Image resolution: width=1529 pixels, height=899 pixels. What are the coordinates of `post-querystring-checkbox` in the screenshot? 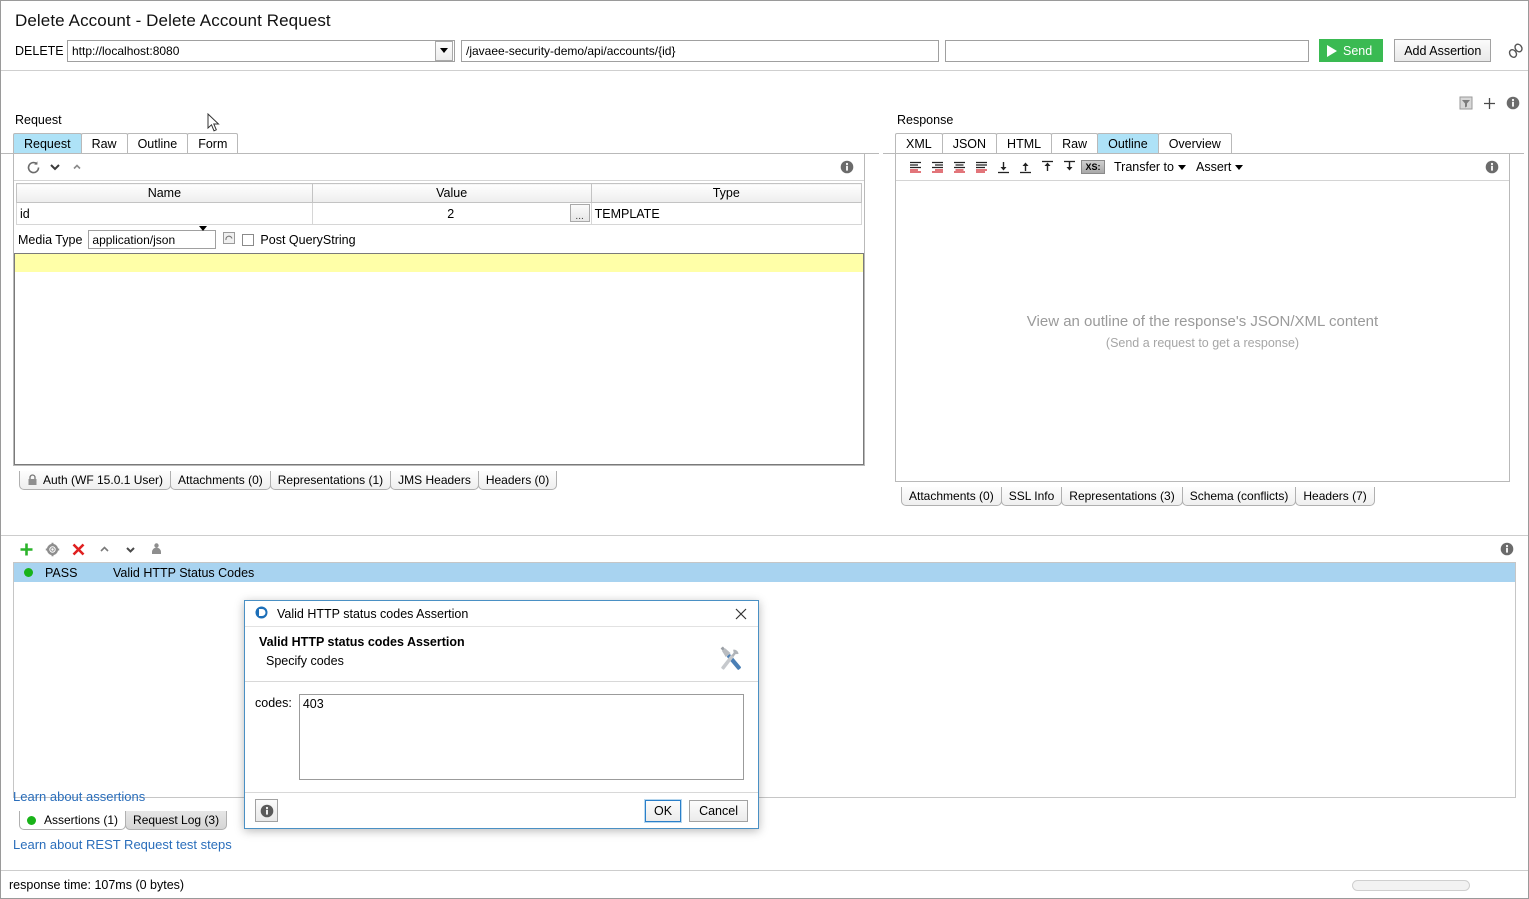 It's located at (248, 239).